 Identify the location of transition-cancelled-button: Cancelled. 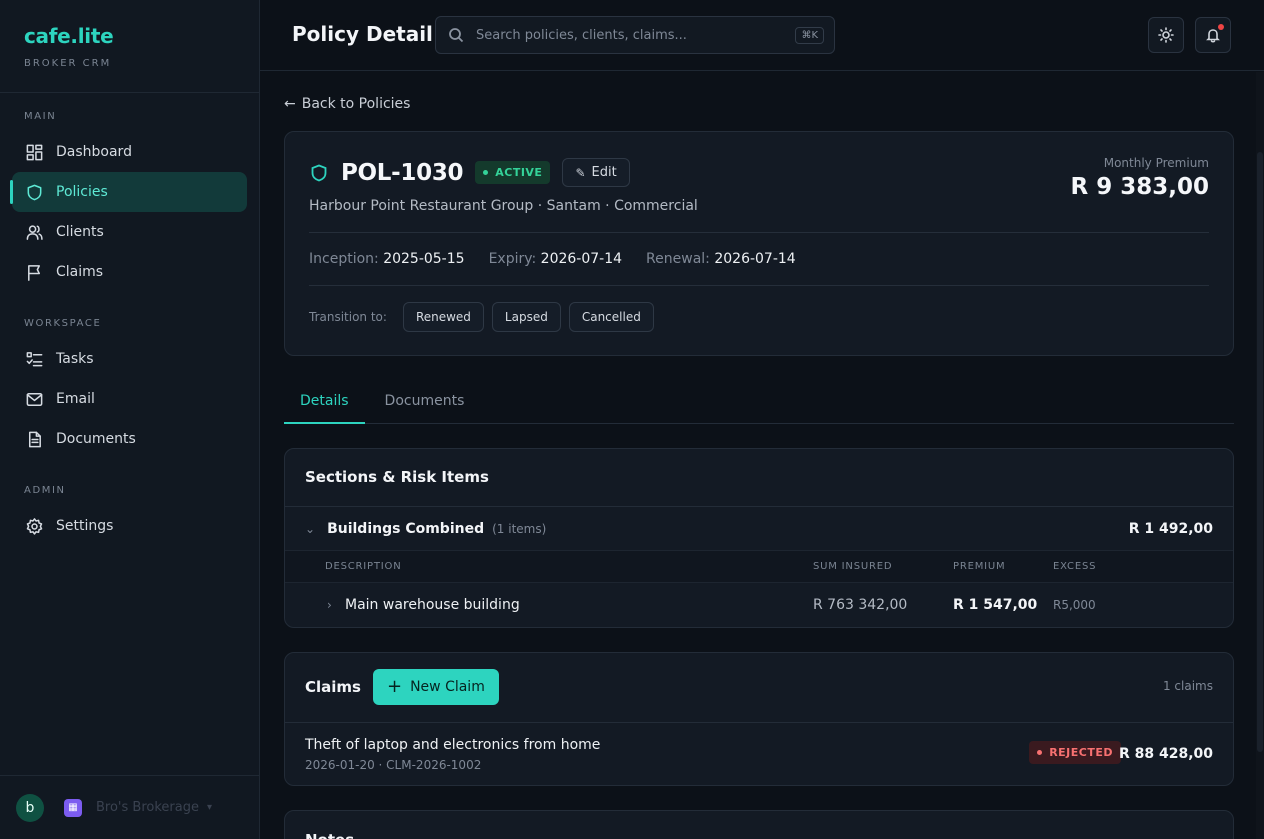
(611, 317).